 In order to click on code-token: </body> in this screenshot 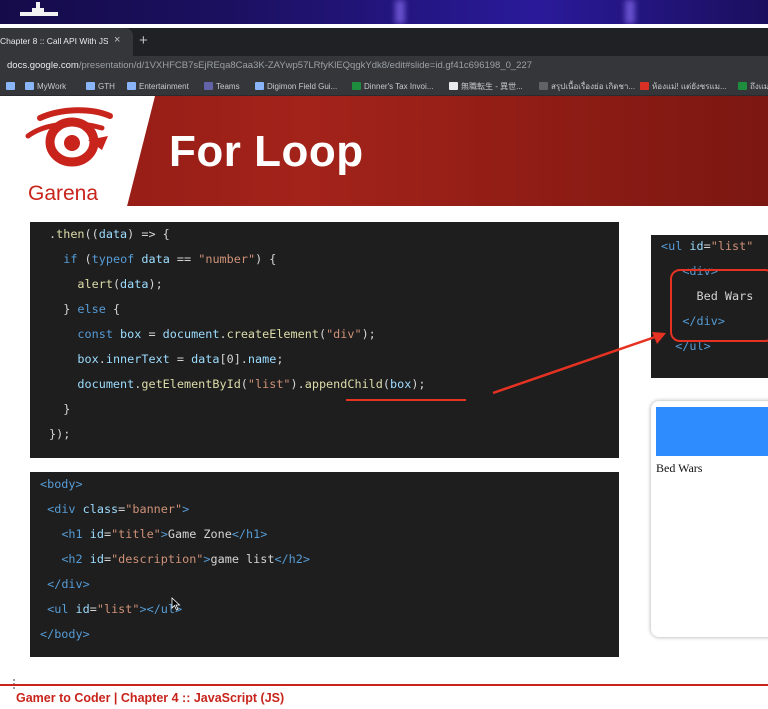, I will do `click(65, 634)`.